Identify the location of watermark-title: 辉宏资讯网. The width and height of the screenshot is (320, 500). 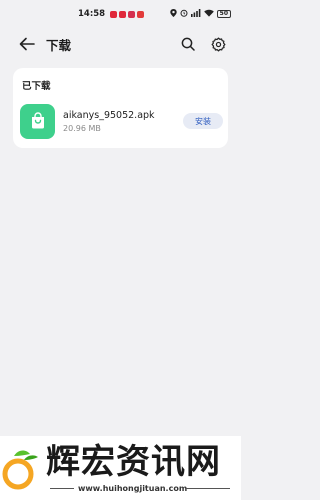
(133, 462).